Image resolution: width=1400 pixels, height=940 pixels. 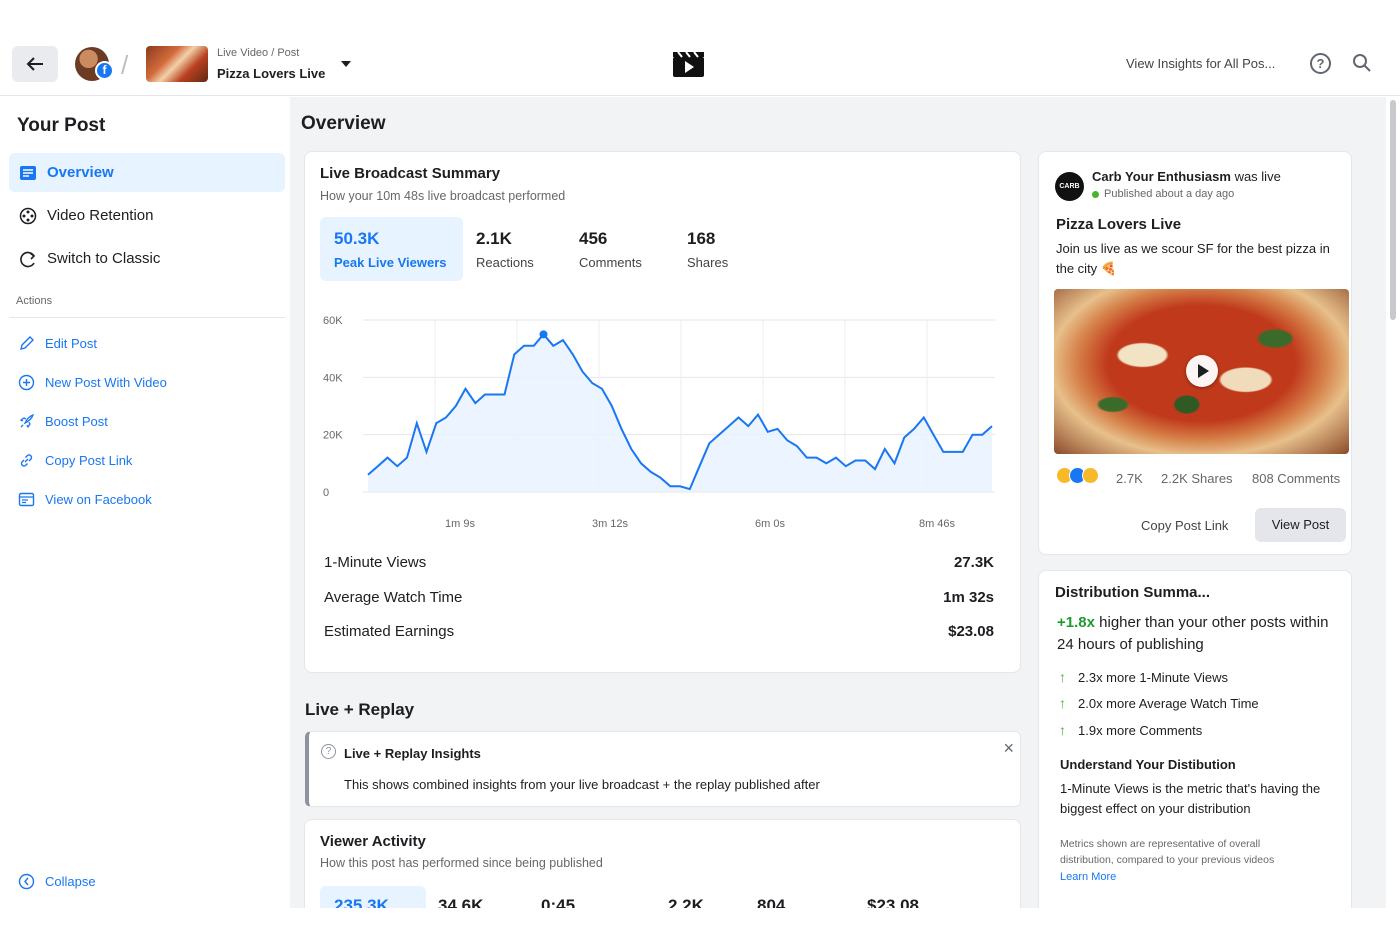 What do you see at coordinates (701, 238) in the screenshot?
I see `metric-value: 168` at bounding box center [701, 238].